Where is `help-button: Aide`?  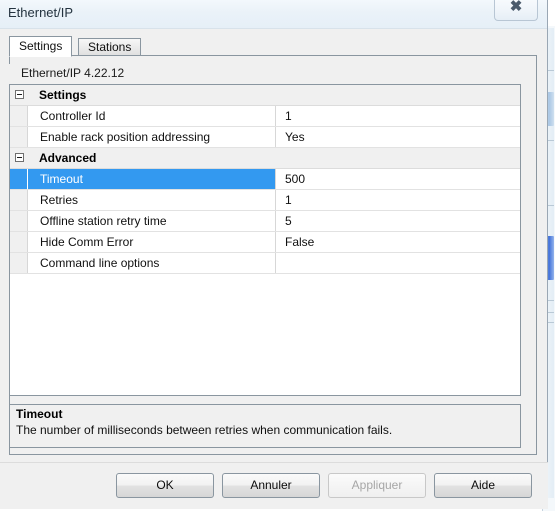 help-button: Aide is located at coordinates (483, 485).